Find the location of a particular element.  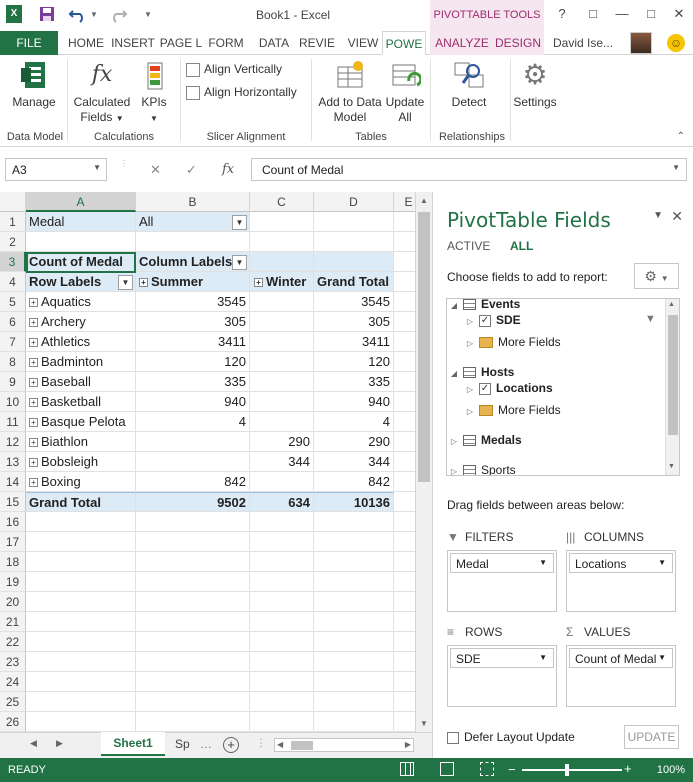

select-all-corner is located at coordinates (13, 202).